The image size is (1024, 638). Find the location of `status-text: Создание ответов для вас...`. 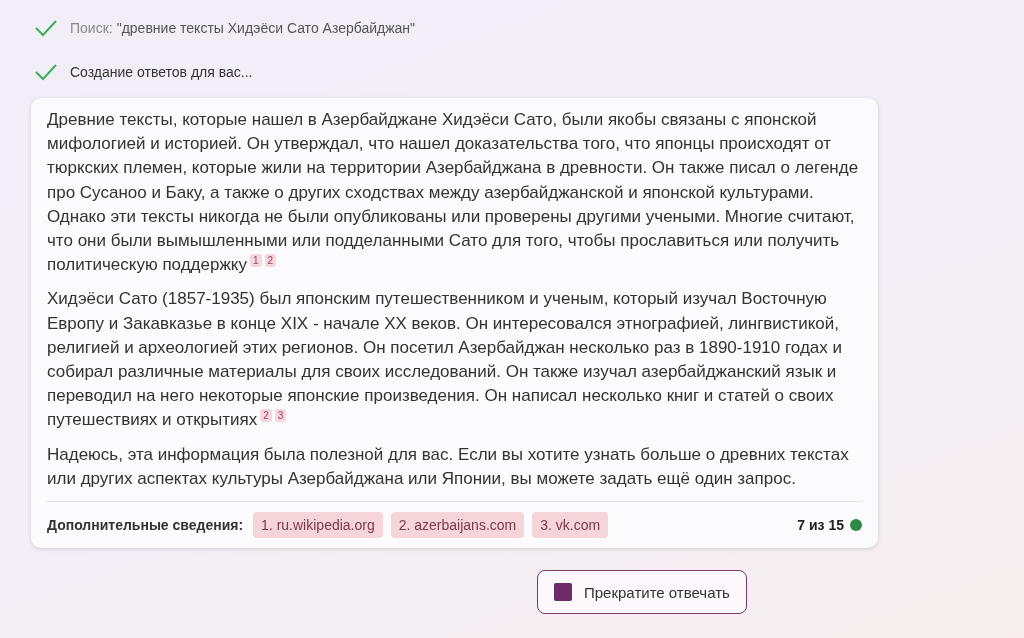

status-text: Создание ответов для вас... is located at coordinates (161, 72).